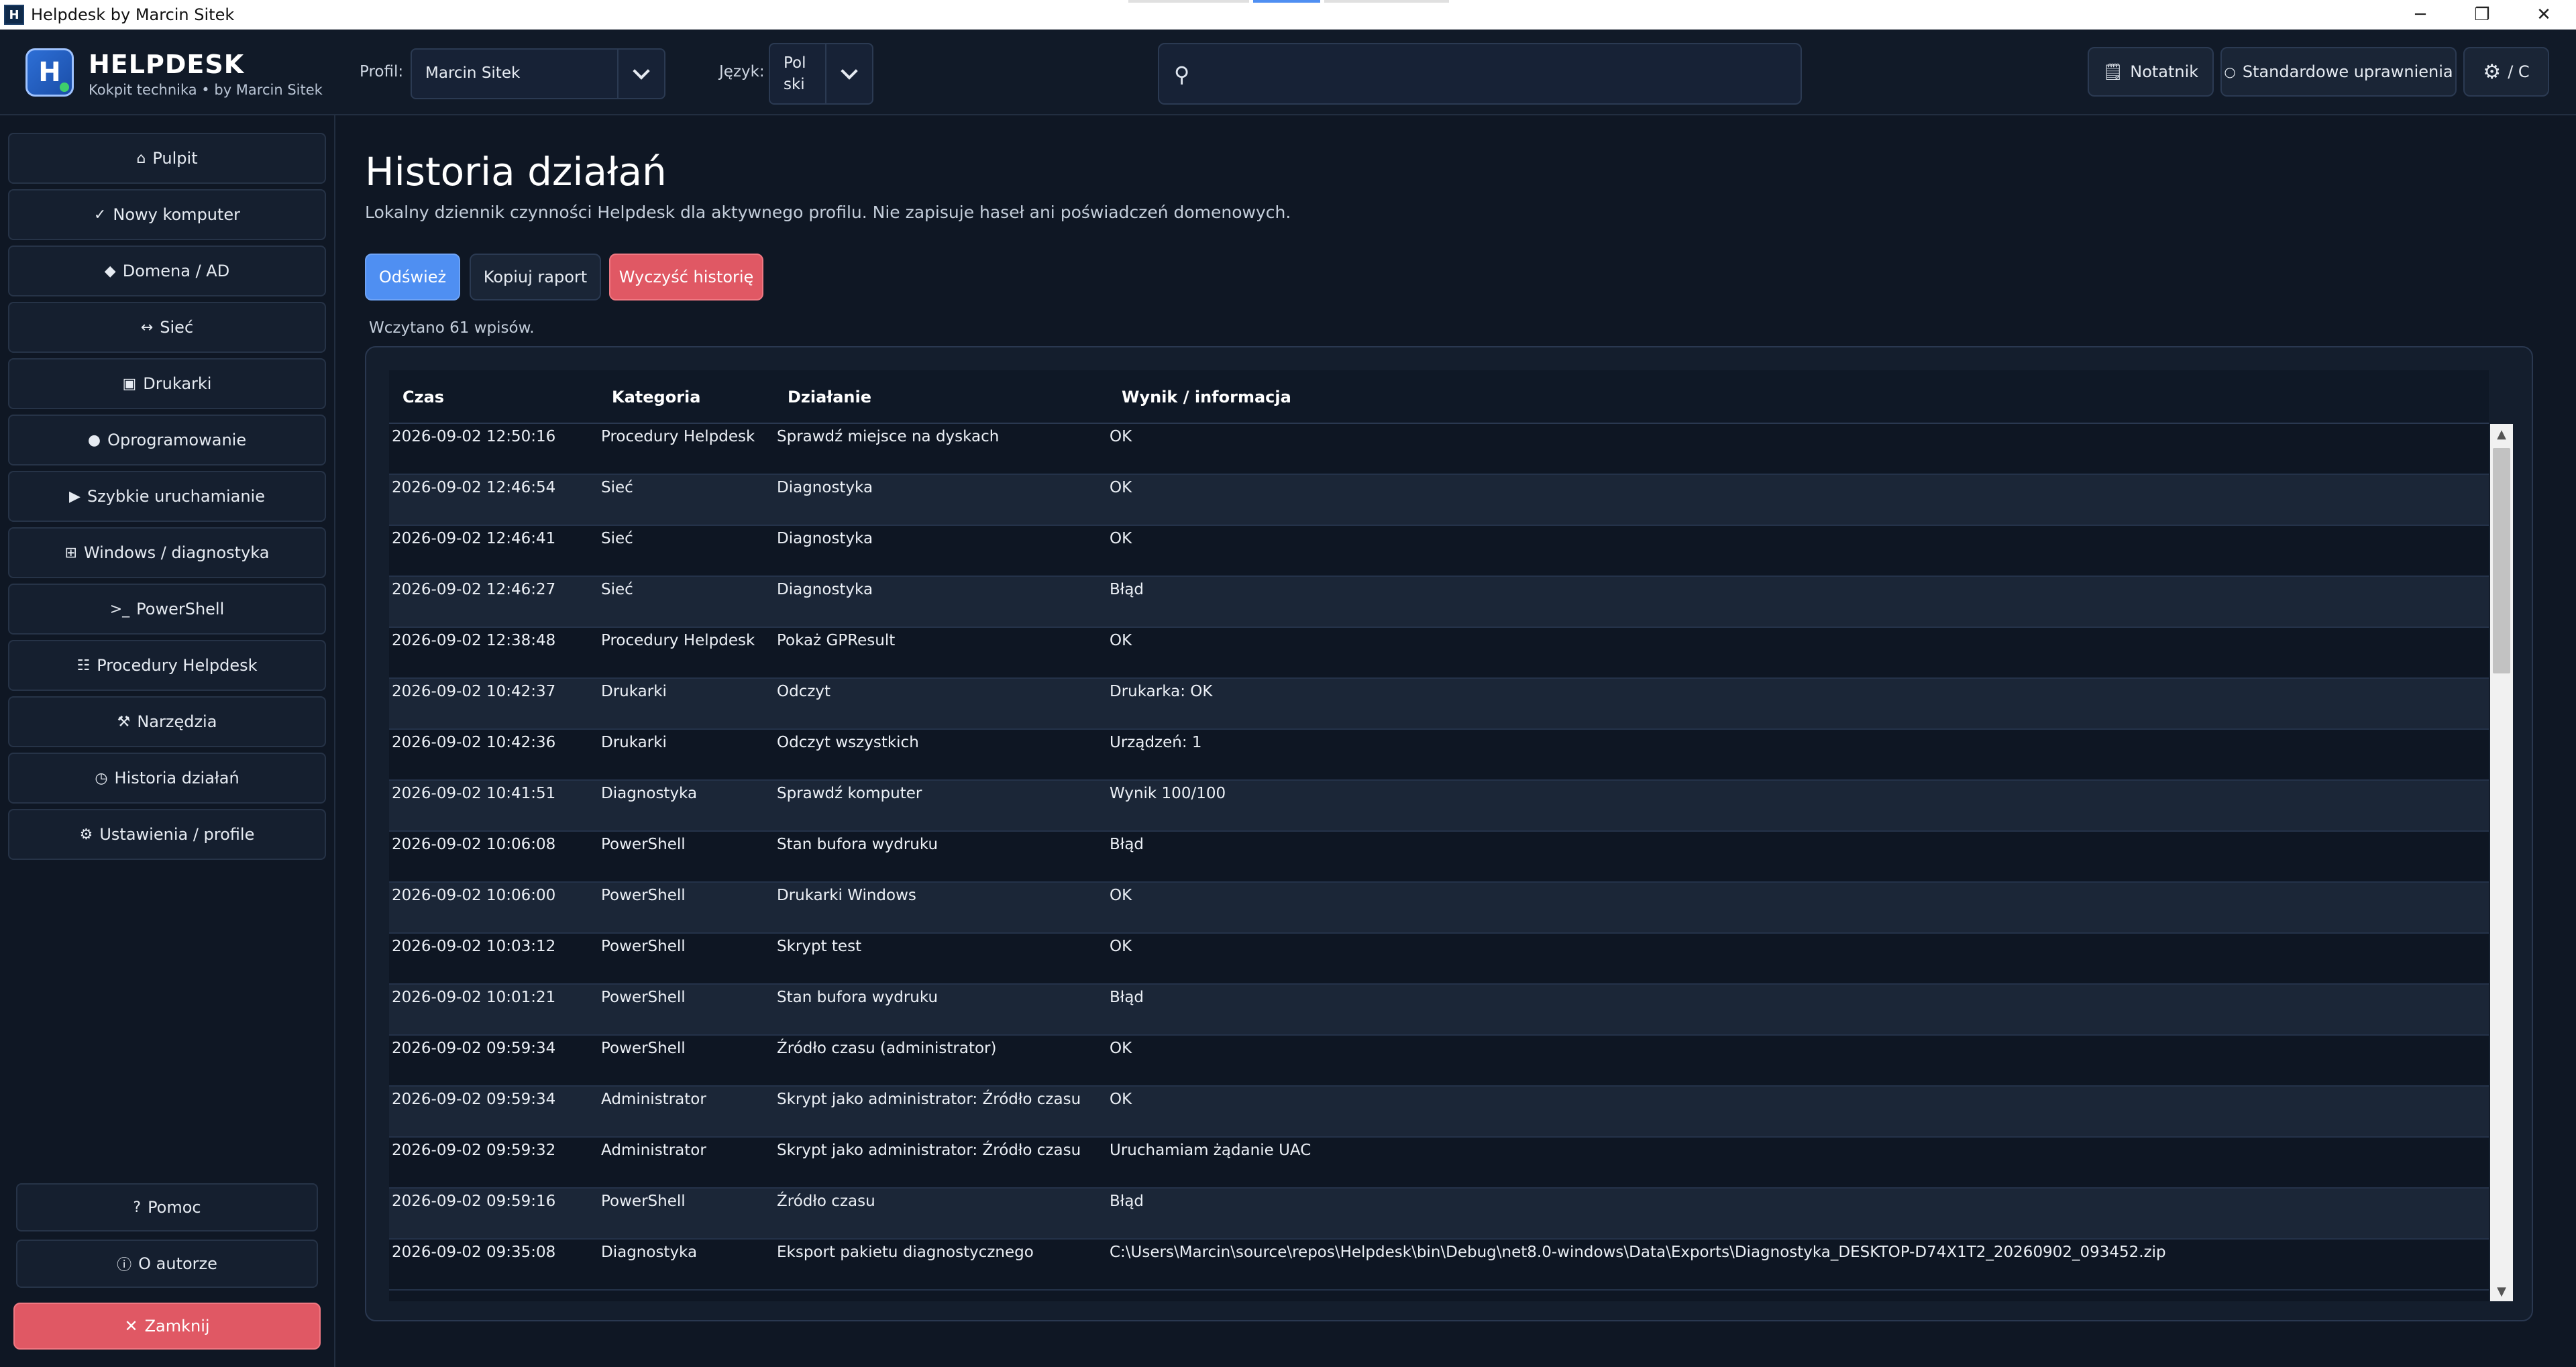 Image resolution: width=2576 pixels, height=1367 pixels. I want to click on cell-category: PowerShell, so click(643, 845).